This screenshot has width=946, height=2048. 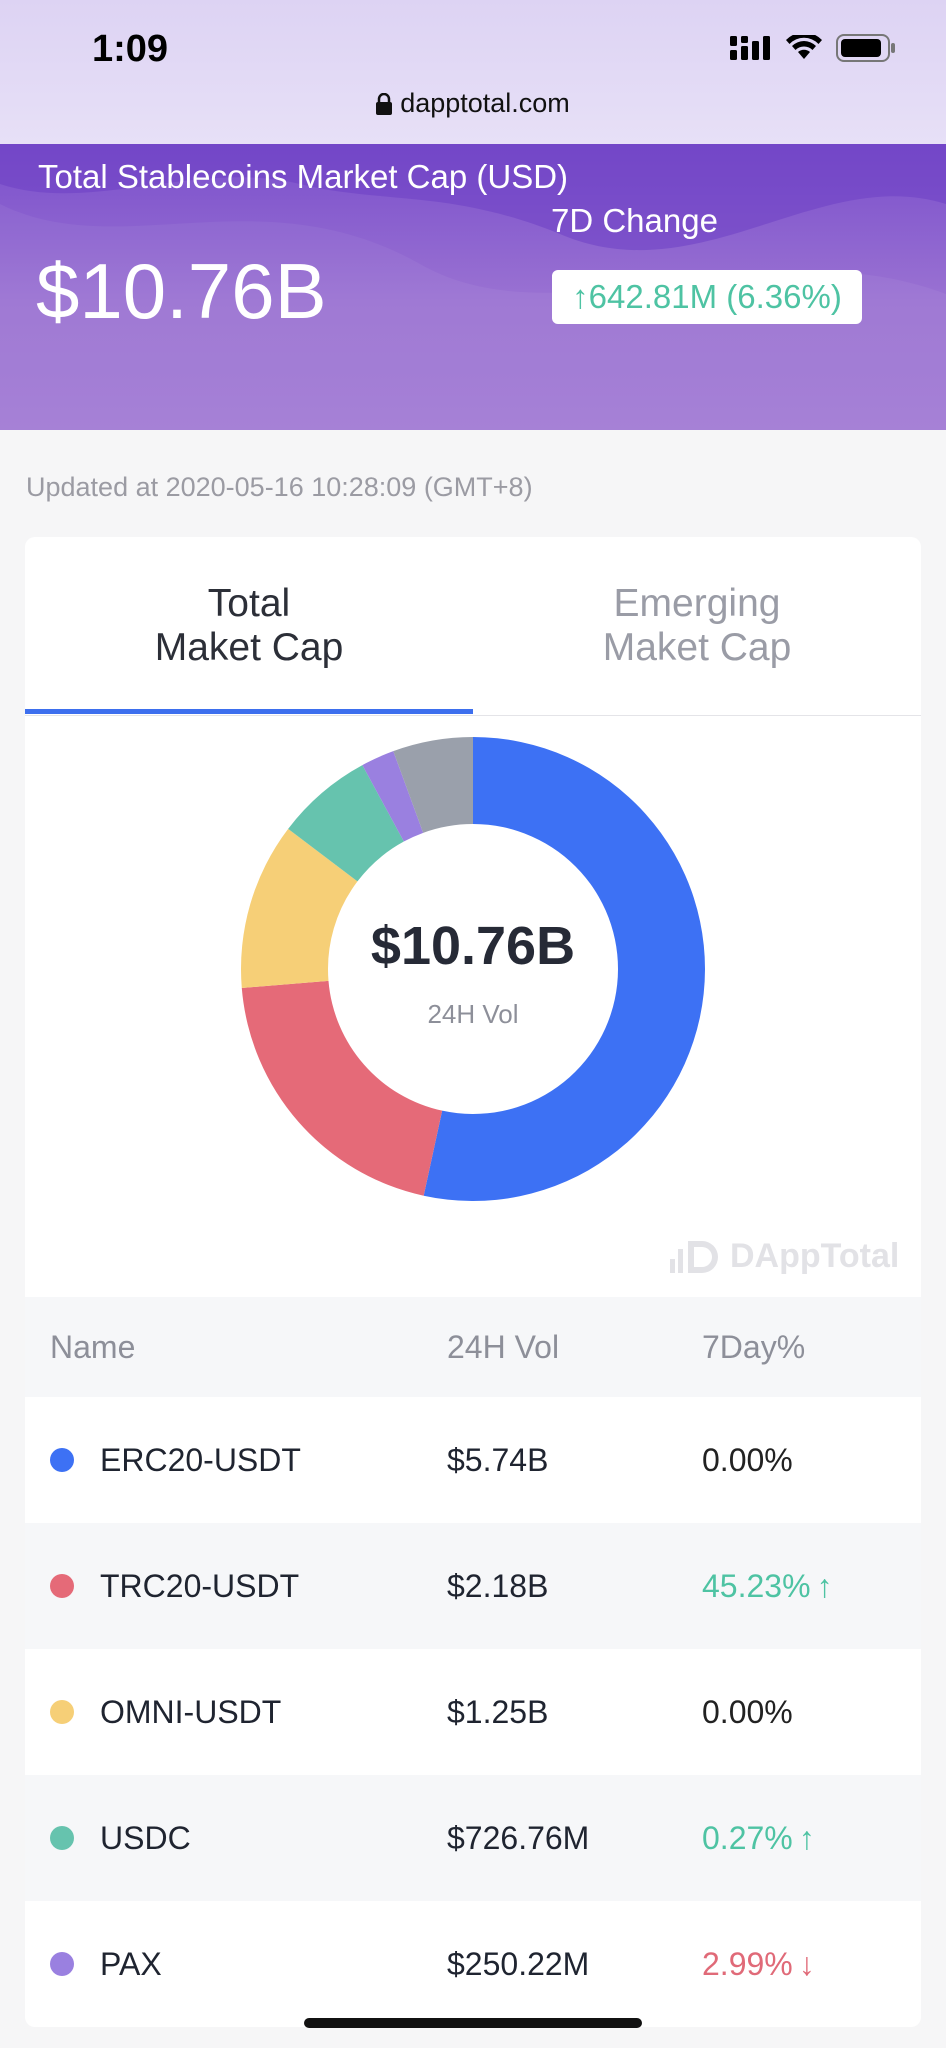 I want to click on row-24h-vol: $726.76M, so click(x=518, y=1837).